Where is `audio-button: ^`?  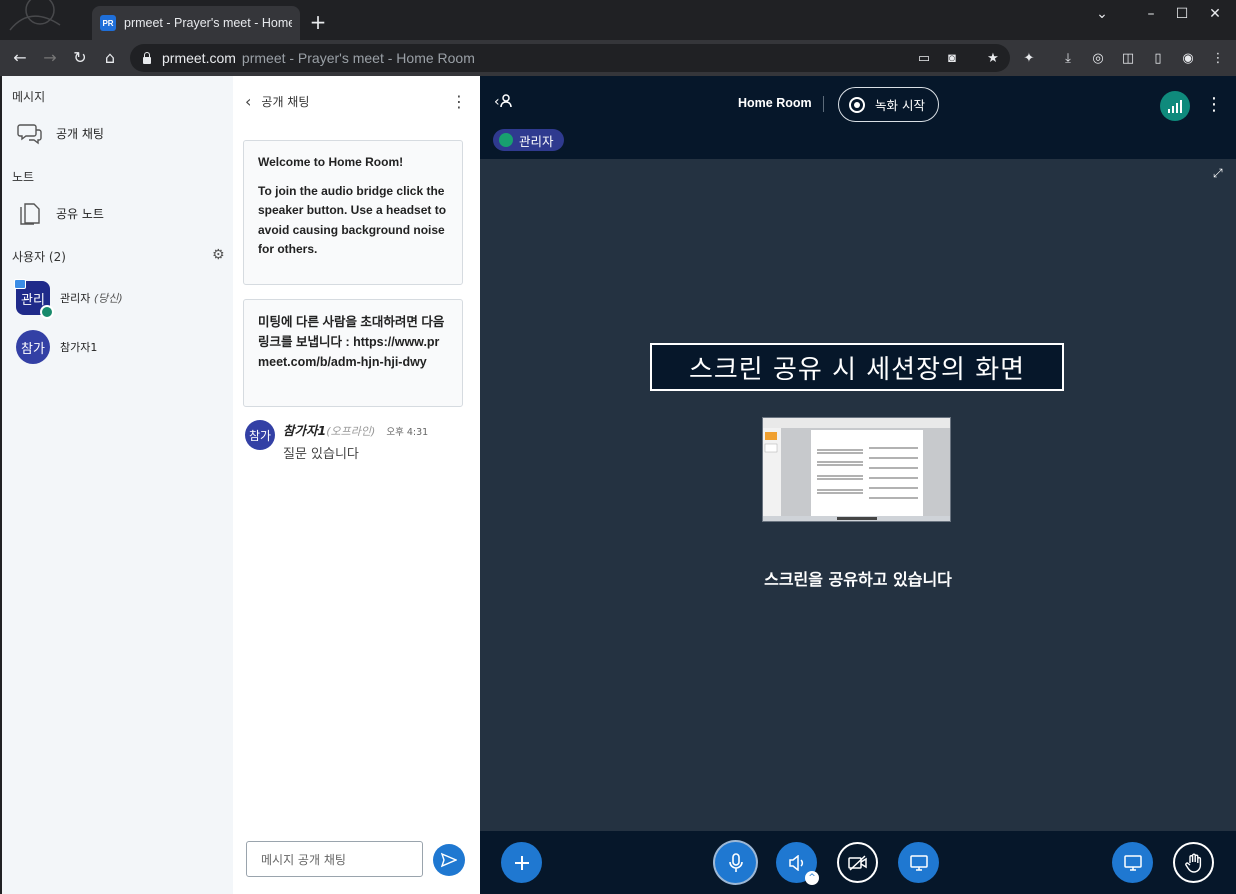 audio-button: ^ is located at coordinates (797, 863).